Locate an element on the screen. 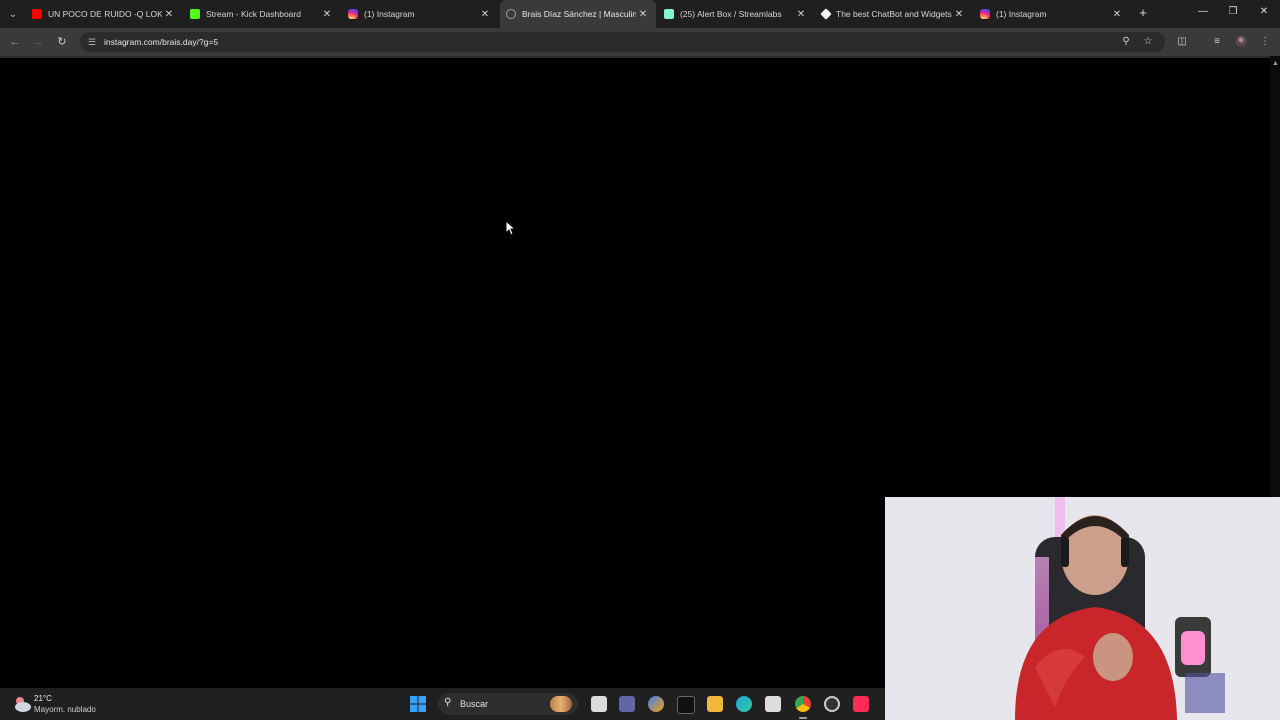 This screenshot has height=720, width=1280. reload-icon: ↻ is located at coordinates (62, 42).